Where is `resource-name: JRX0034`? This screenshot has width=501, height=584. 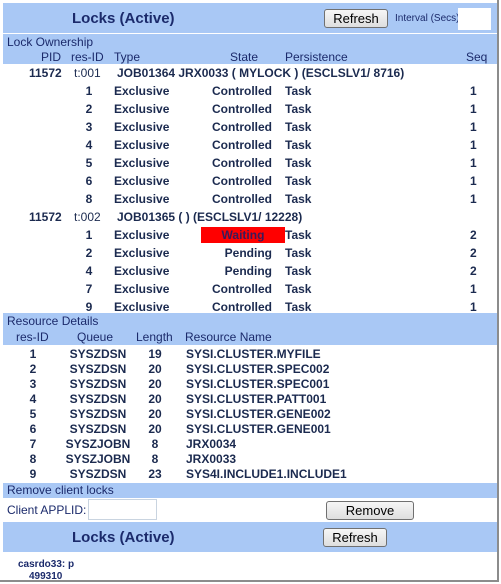
resource-name: JRX0034 is located at coordinates (211, 444).